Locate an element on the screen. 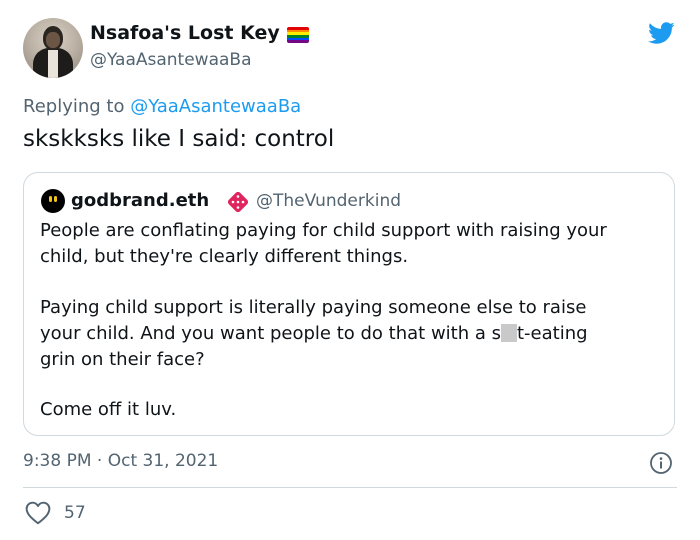 This screenshot has height=540, width=700. quote-author-name: godbrand.eth is located at coordinates (140, 200).